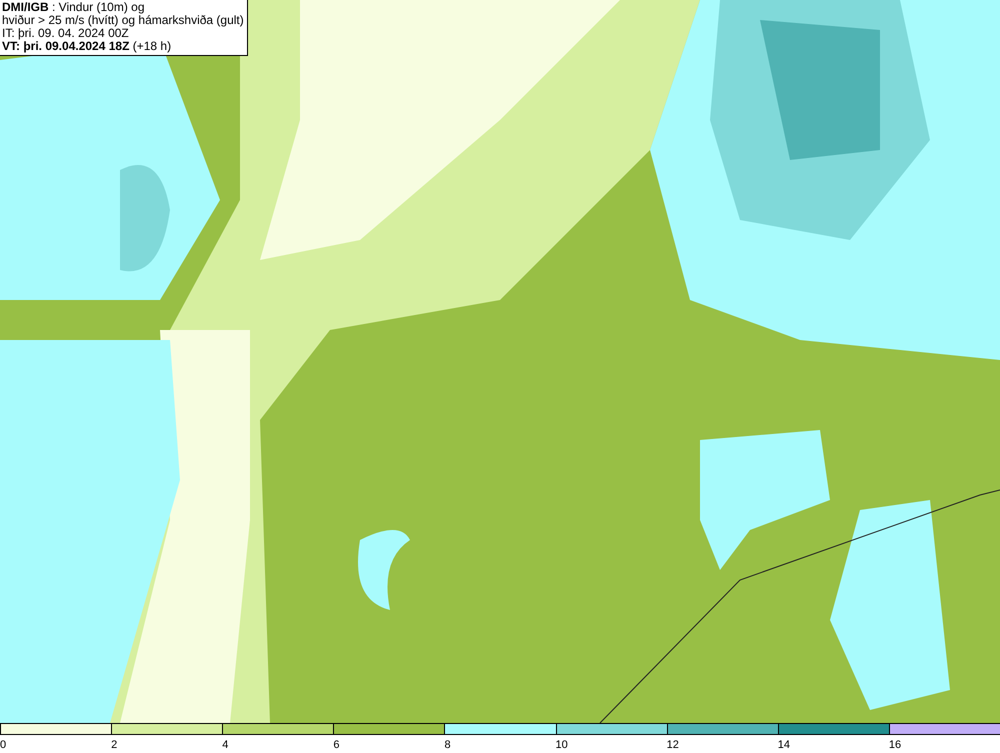 The width and height of the screenshot is (1000, 753). Describe the element at coordinates (65, 33) in the screenshot. I see `title-line: IT: þri. 09. 04. 2024 00Z` at that location.